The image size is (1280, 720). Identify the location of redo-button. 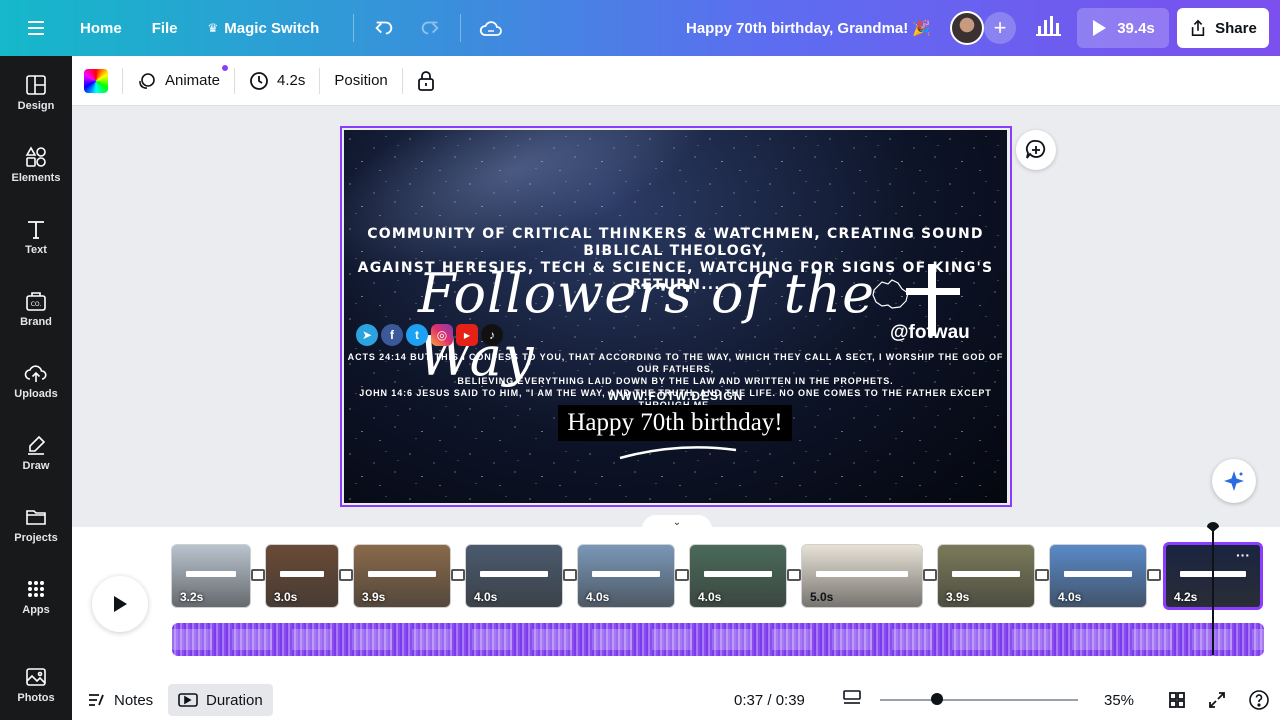
(430, 28).